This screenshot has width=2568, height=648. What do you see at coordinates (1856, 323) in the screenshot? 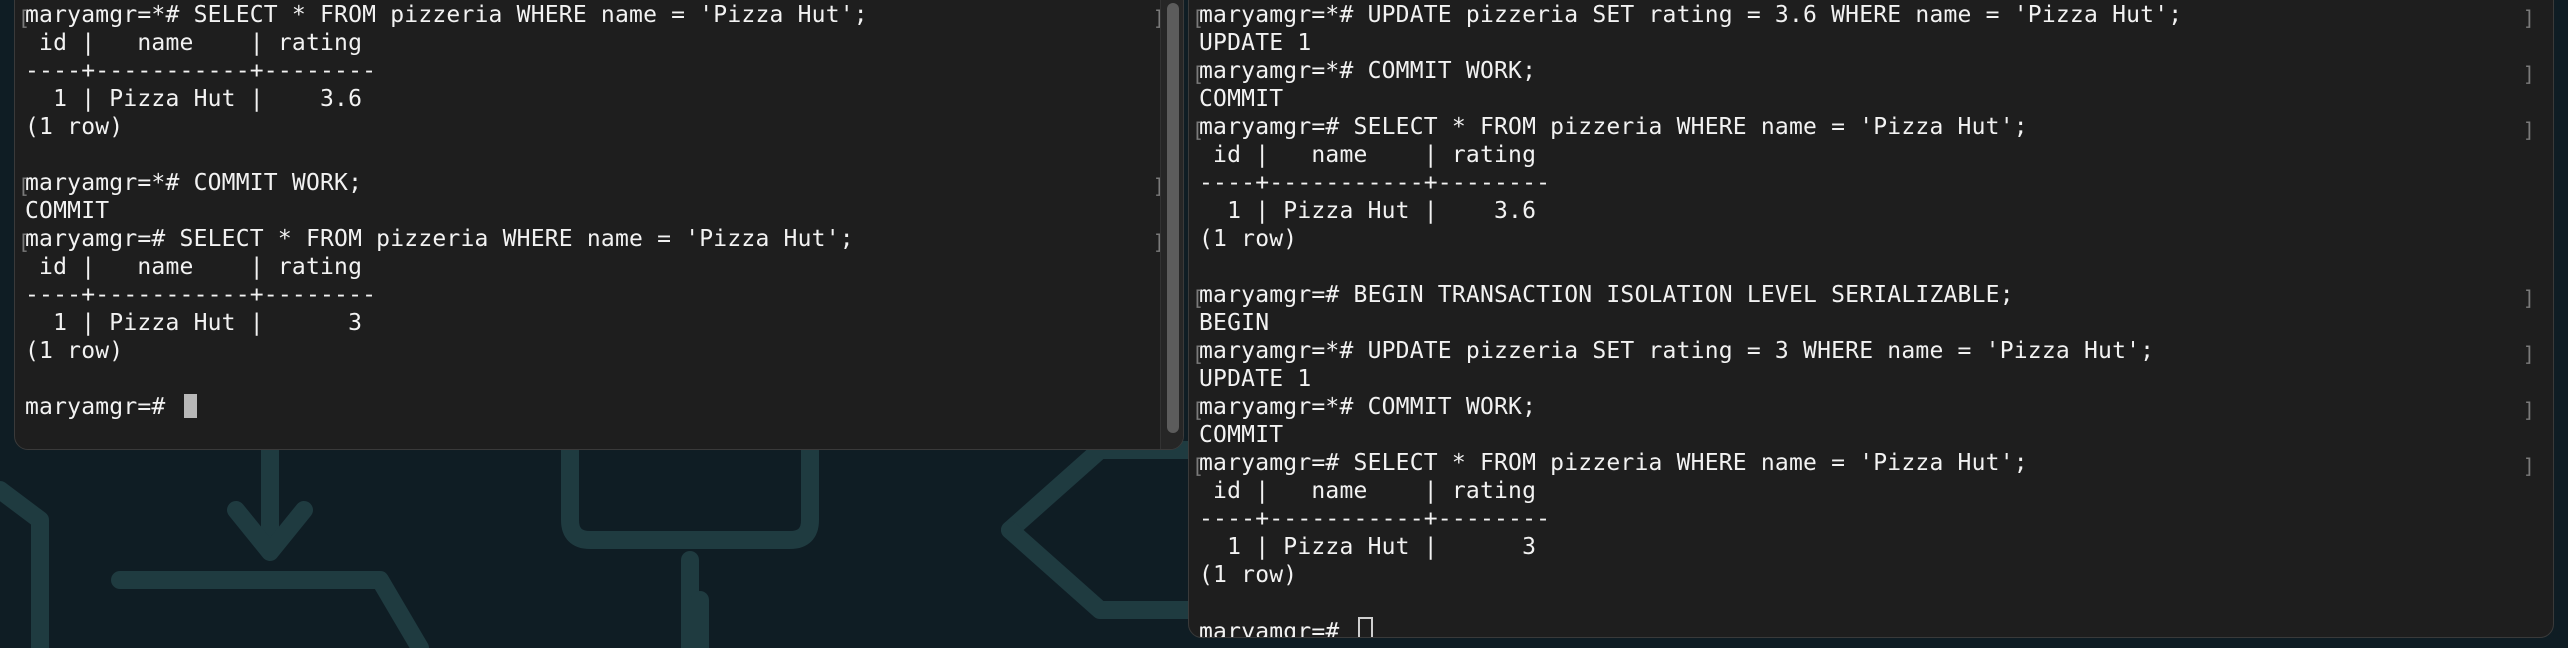
I see `terminal-line: BEGIN` at bounding box center [1856, 323].